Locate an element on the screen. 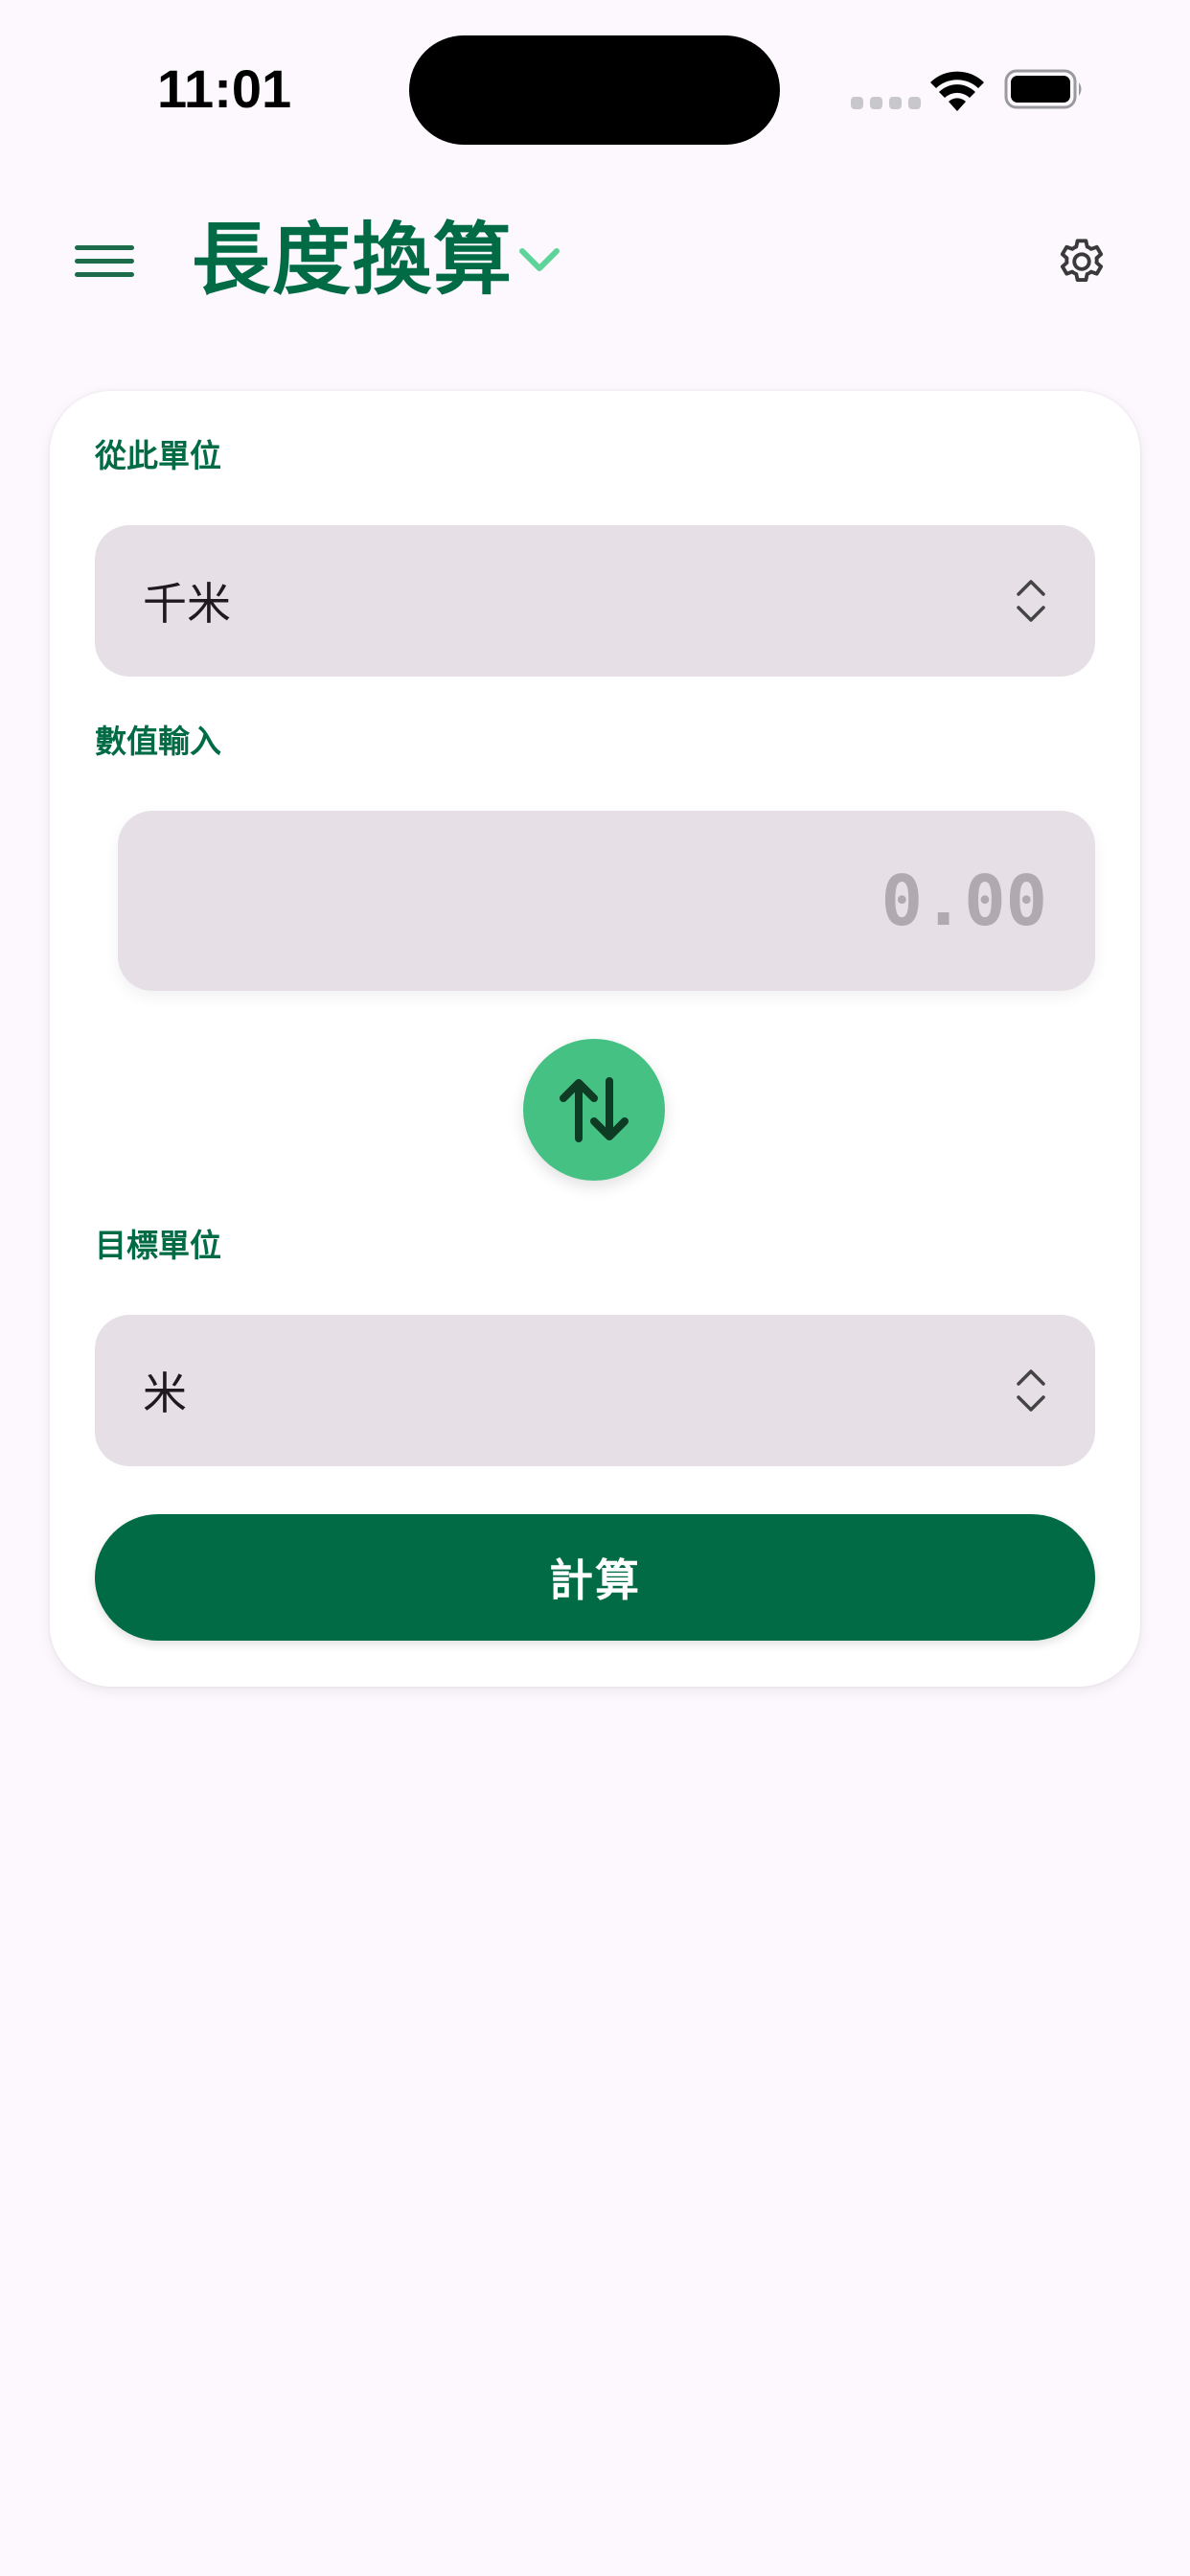  swap-vertical-icon is located at coordinates (594, 1109).